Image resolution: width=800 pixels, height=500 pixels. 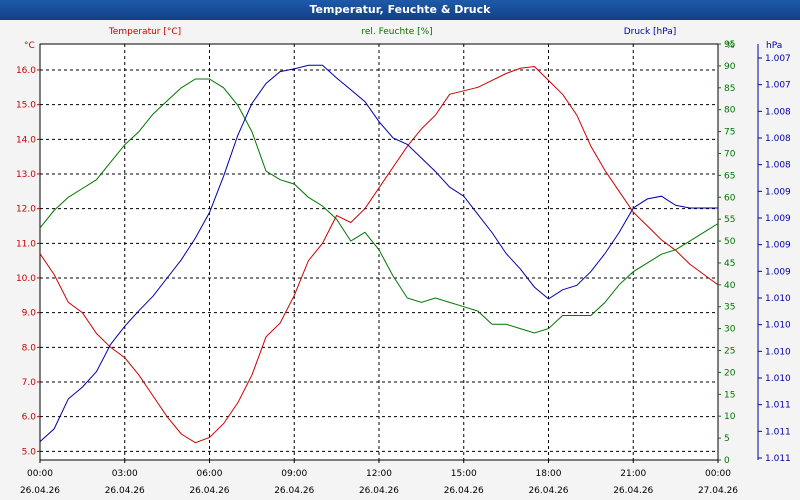 What do you see at coordinates (727, 439) in the screenshot?
I see `humidity-tick-label: 5` at bounding box center [727, 439].